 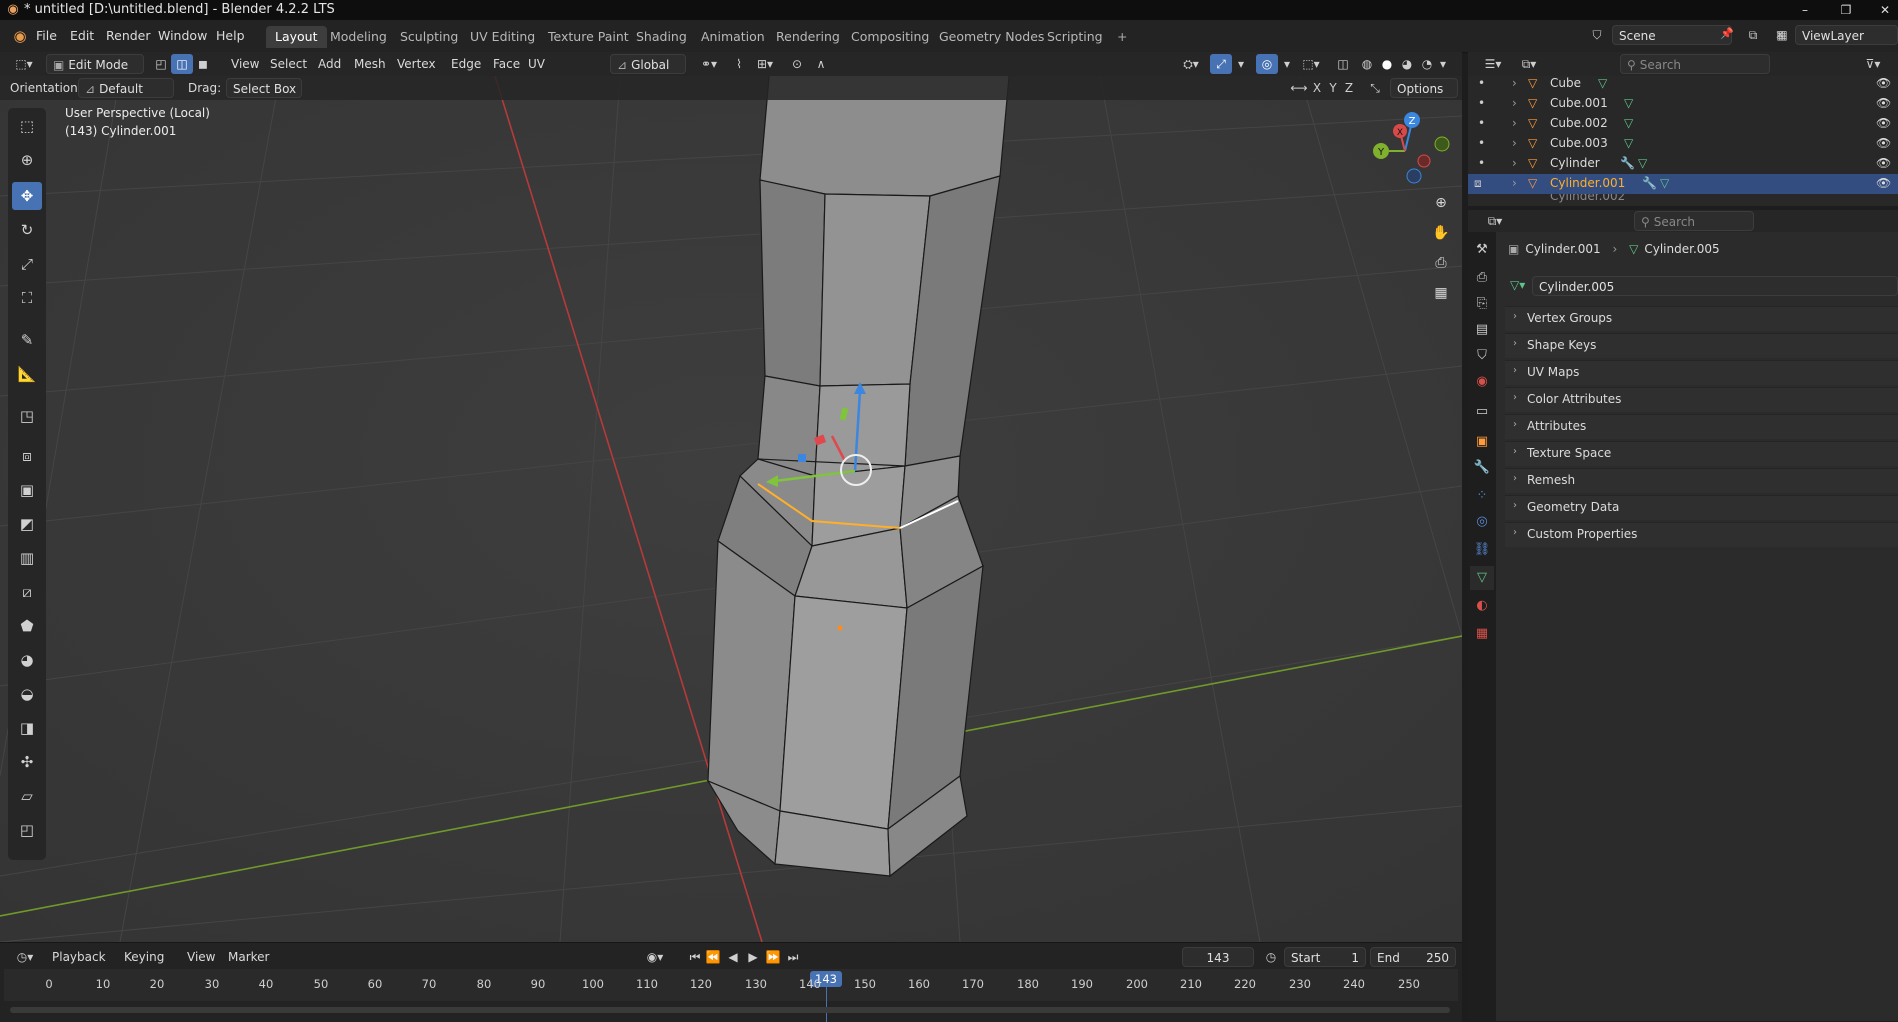 I want to click on panel-shape-keys: › Shape Keys, so click(x=1701, y=345).